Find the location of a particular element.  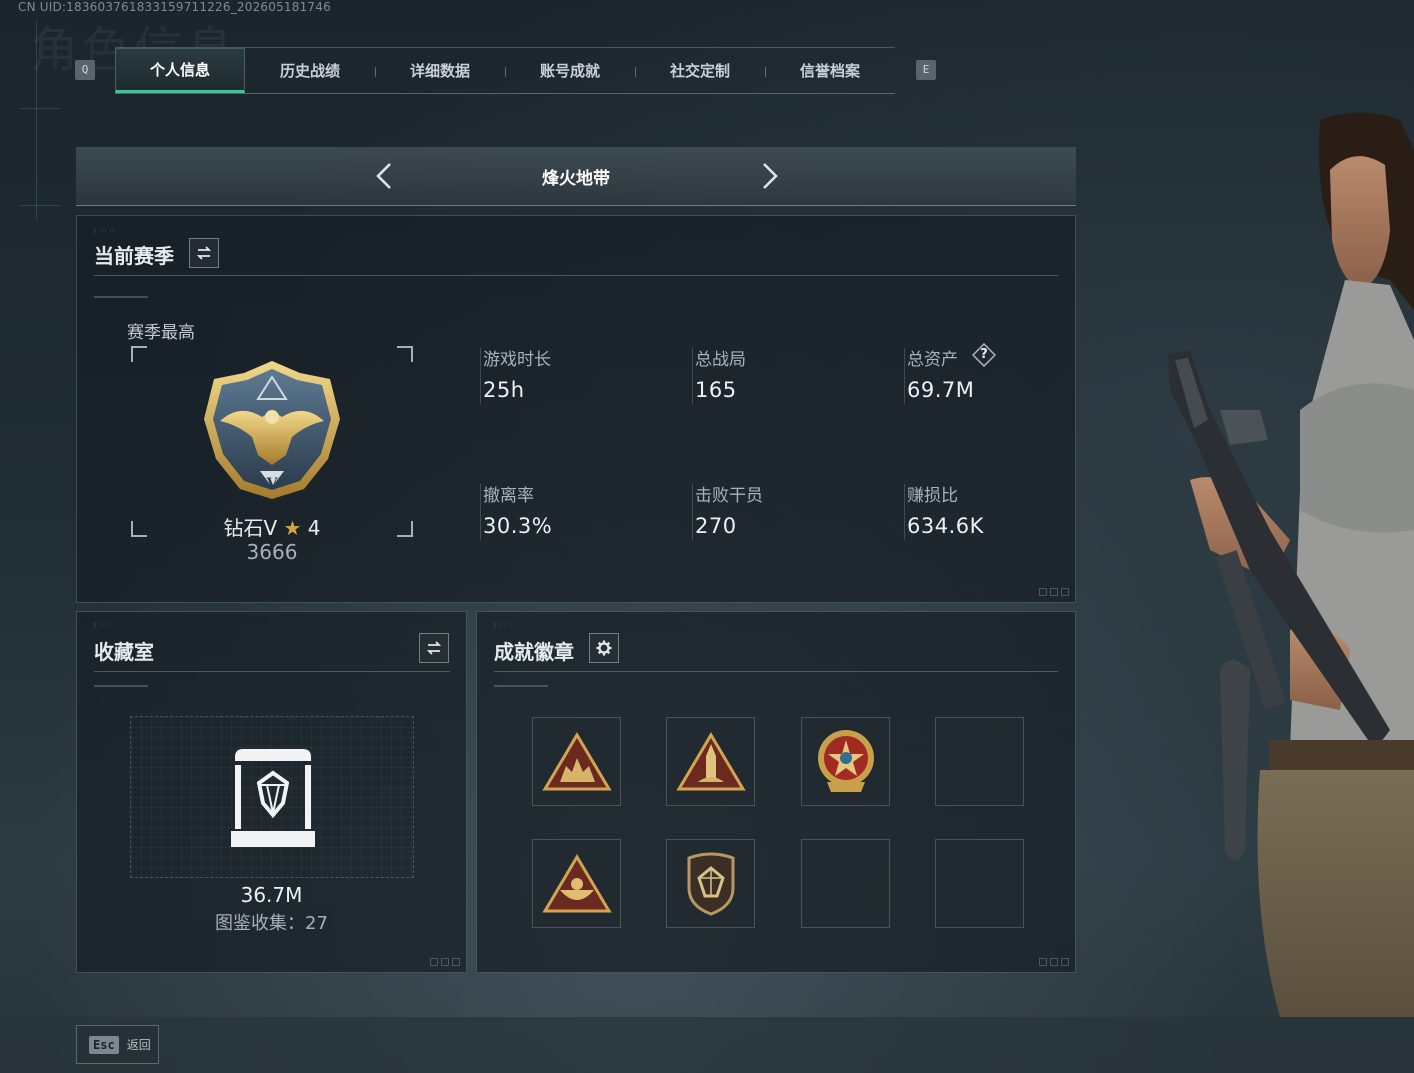

bottom-bar is located at coordinates (707, 1045).